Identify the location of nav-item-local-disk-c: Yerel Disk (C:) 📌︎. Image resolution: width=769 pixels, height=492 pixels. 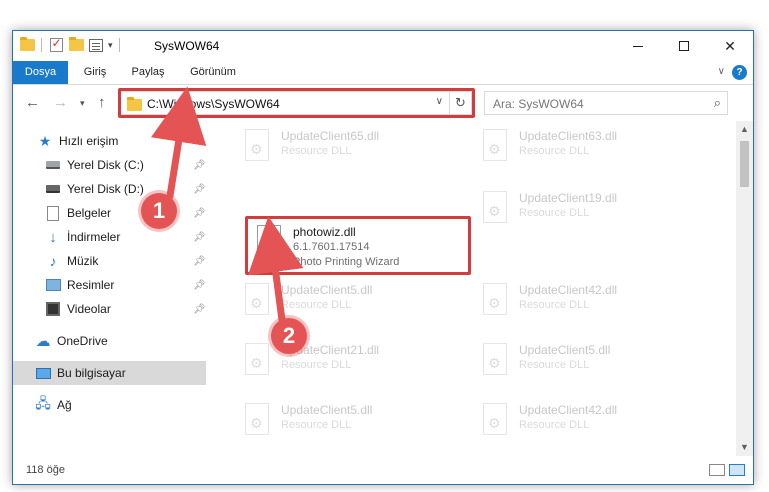
(109, 165).